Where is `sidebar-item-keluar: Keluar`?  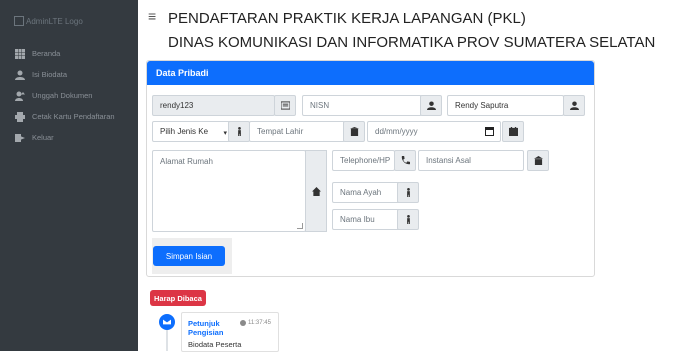
sidebar-item-keluar: Keluar is located at coordinates (64, 137).